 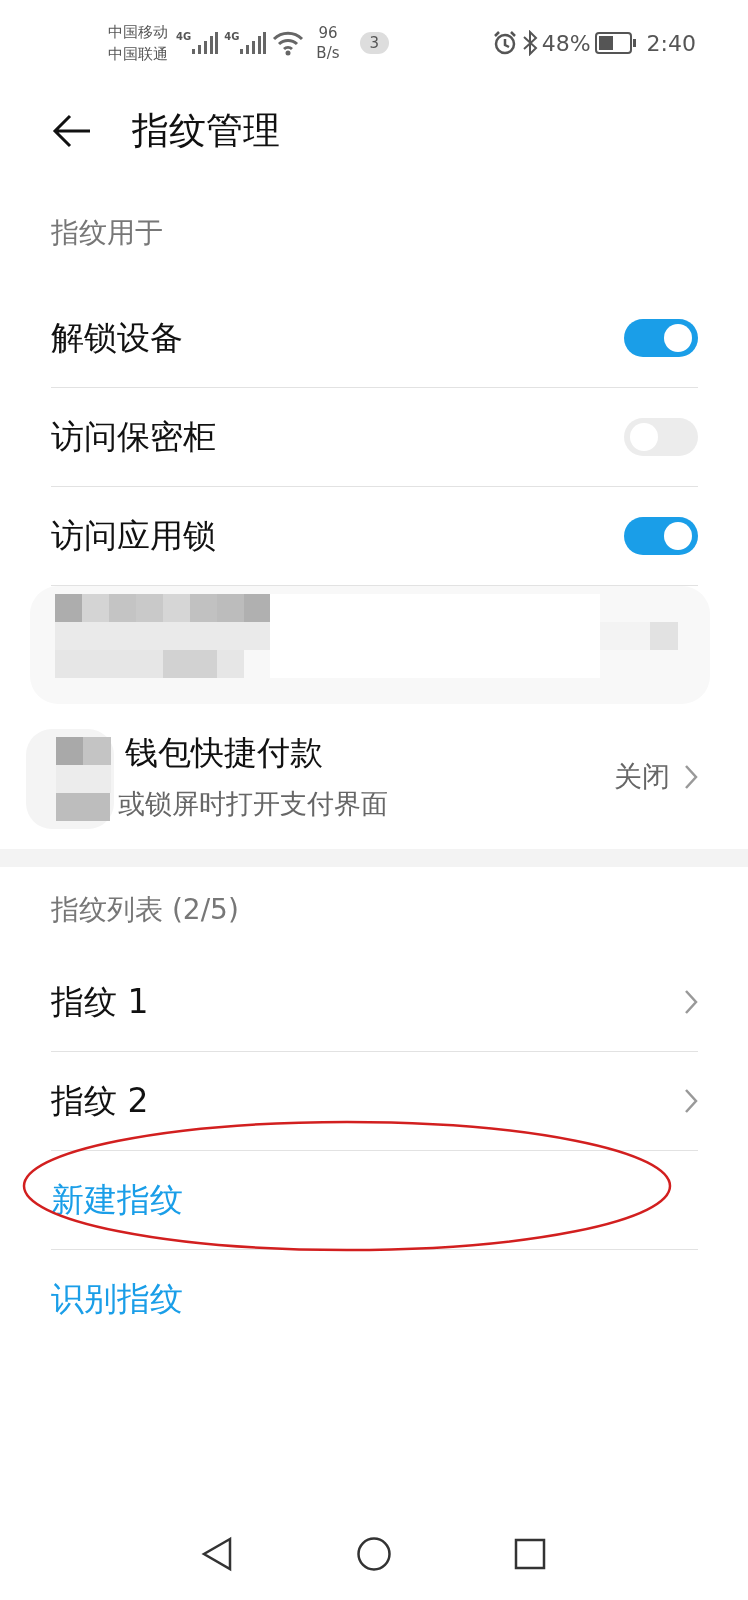 I want to click on setting-label: 解锁设备, so click(x=117, y=337).